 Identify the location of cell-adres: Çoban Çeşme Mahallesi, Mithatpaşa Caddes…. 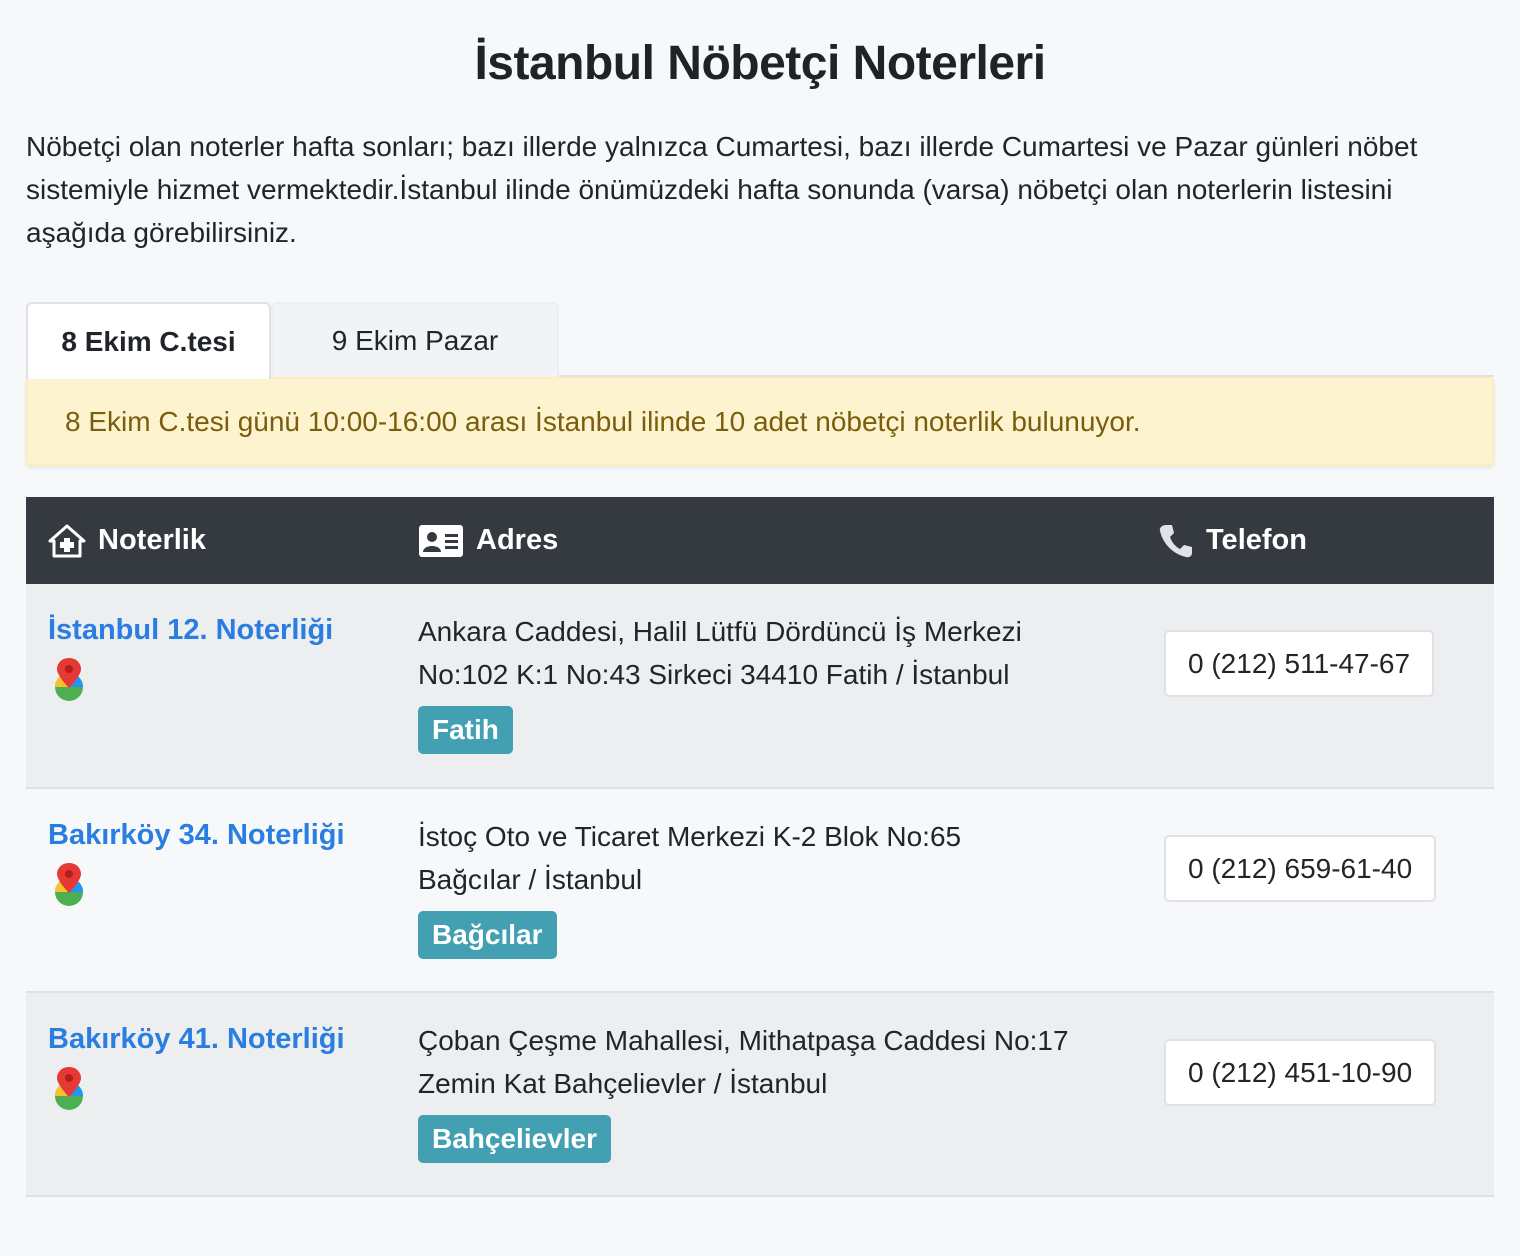
(788, 1094).